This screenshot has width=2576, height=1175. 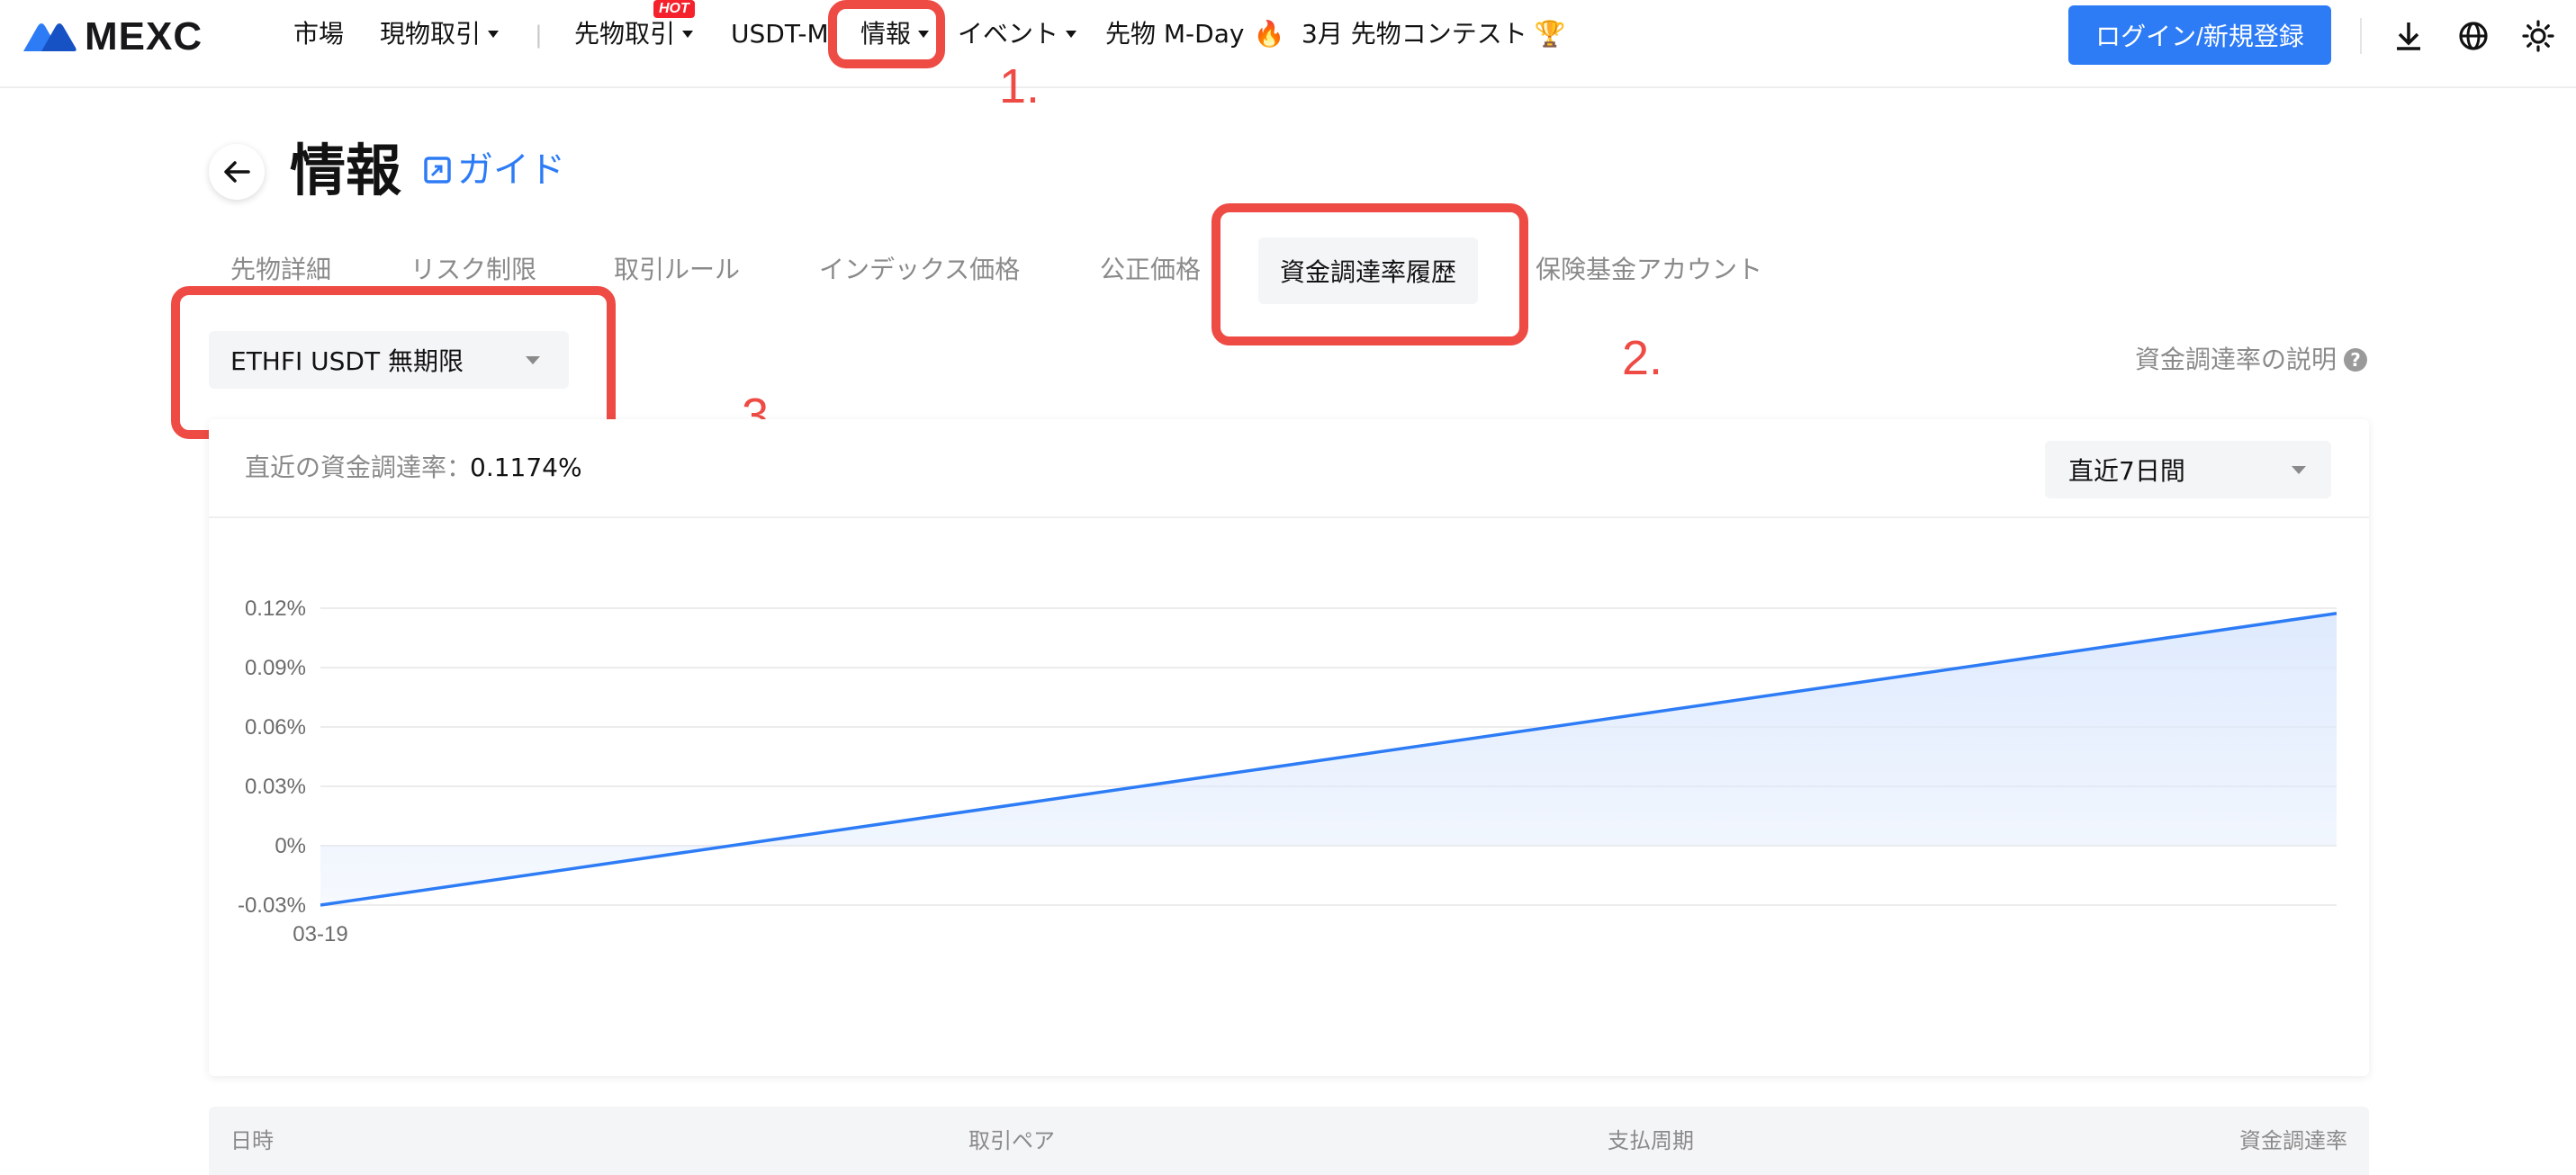 What do you see at coordinates (526, 467) in the screenshot?
I see `recent-funding-rate-value: 0.1174%` at bounding box center [526, 467].